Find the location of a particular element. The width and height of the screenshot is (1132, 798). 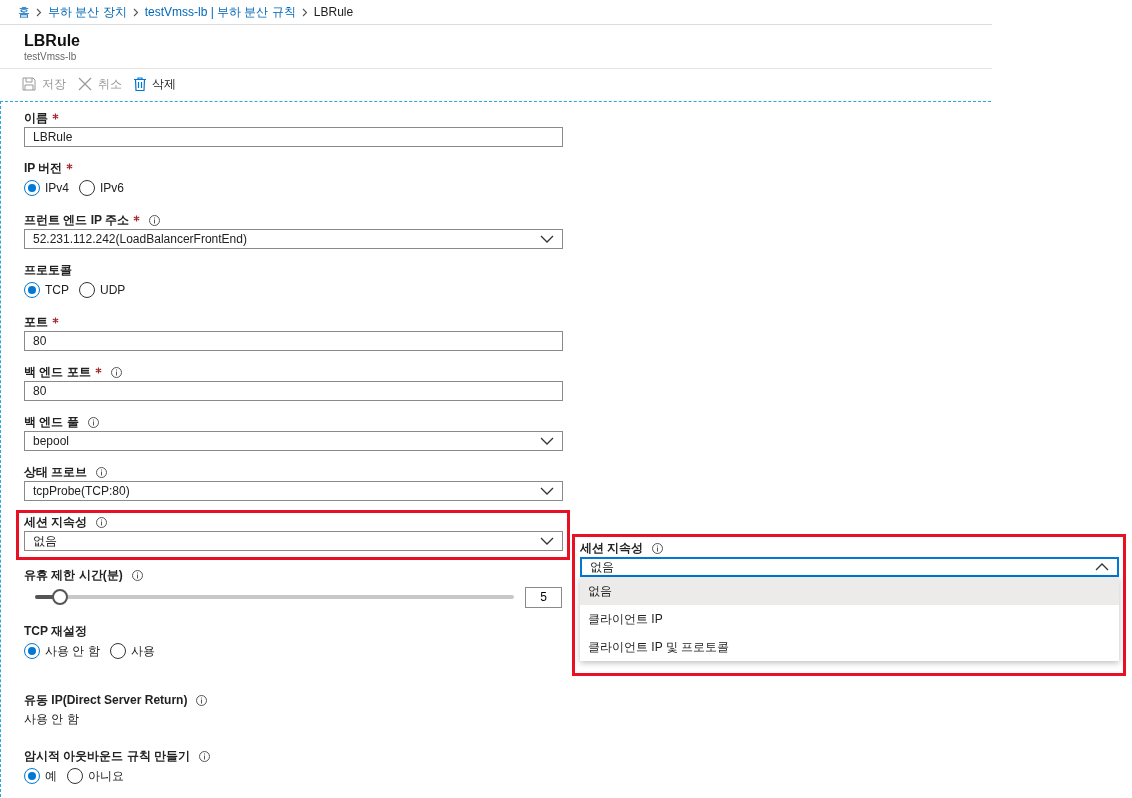

field-label: TCP 재설정 is located at coordinates (56, 631).